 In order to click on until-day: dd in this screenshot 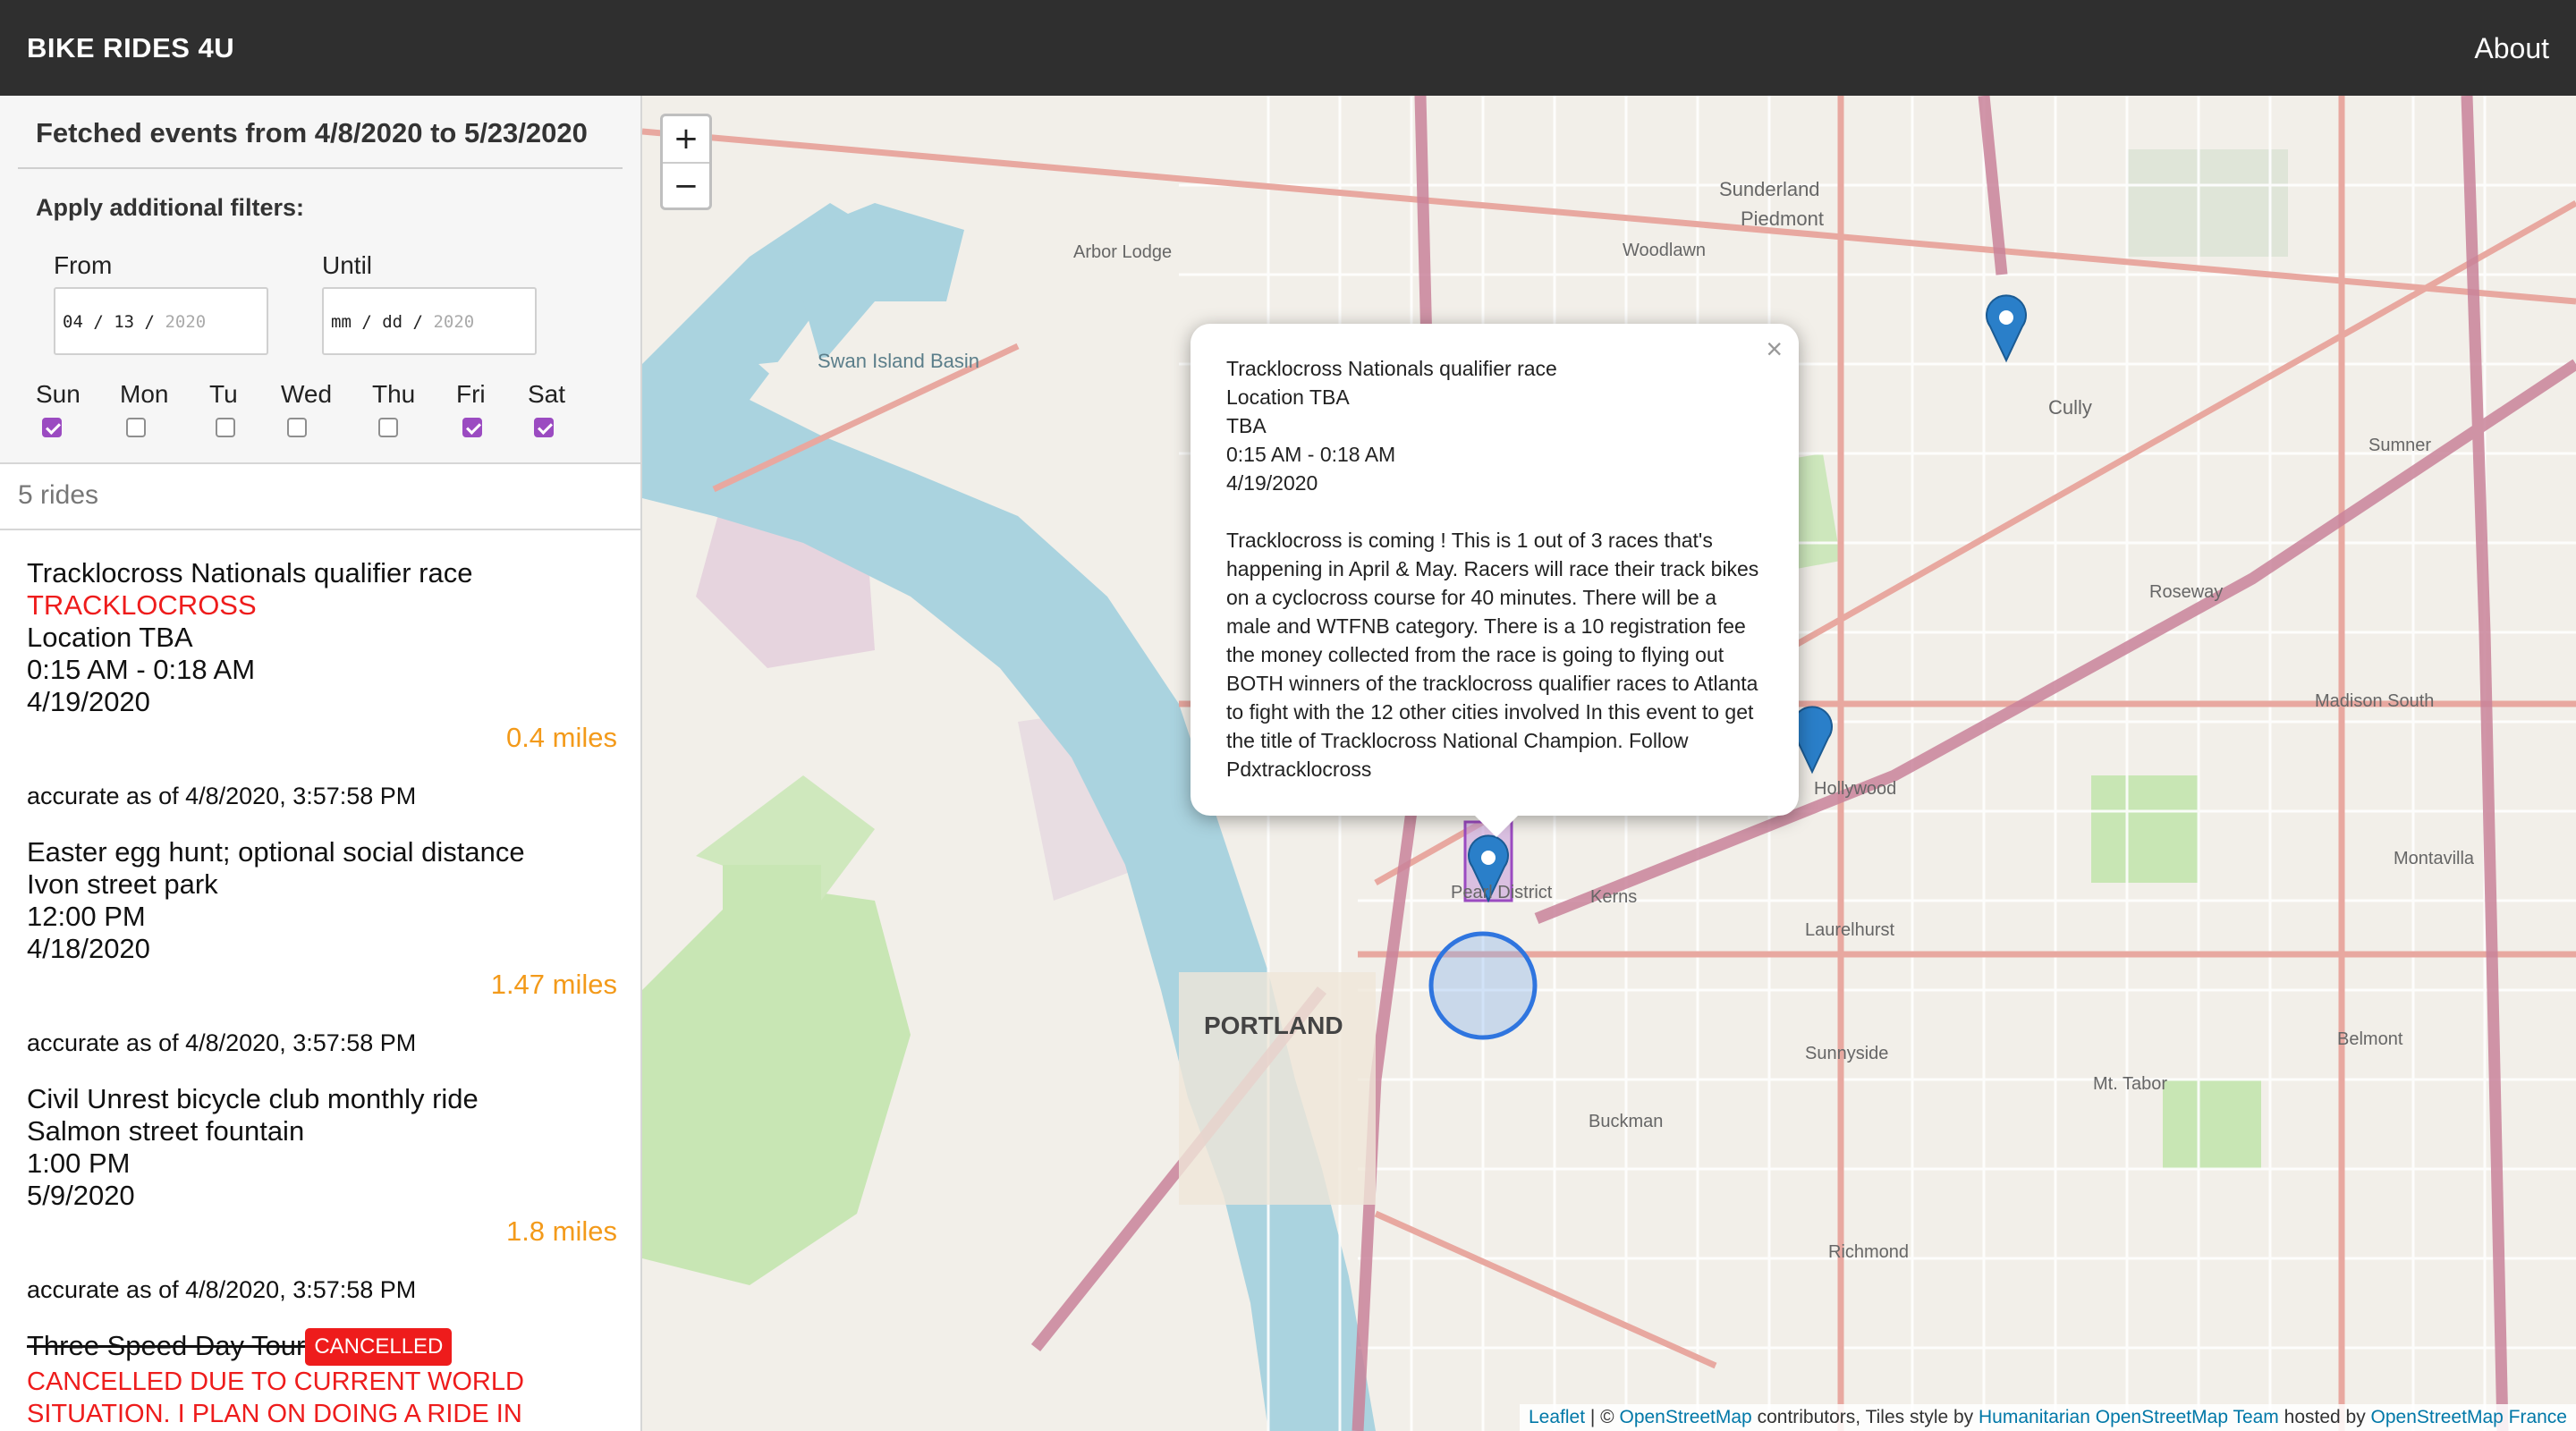, I will do `click(392, 322)`.